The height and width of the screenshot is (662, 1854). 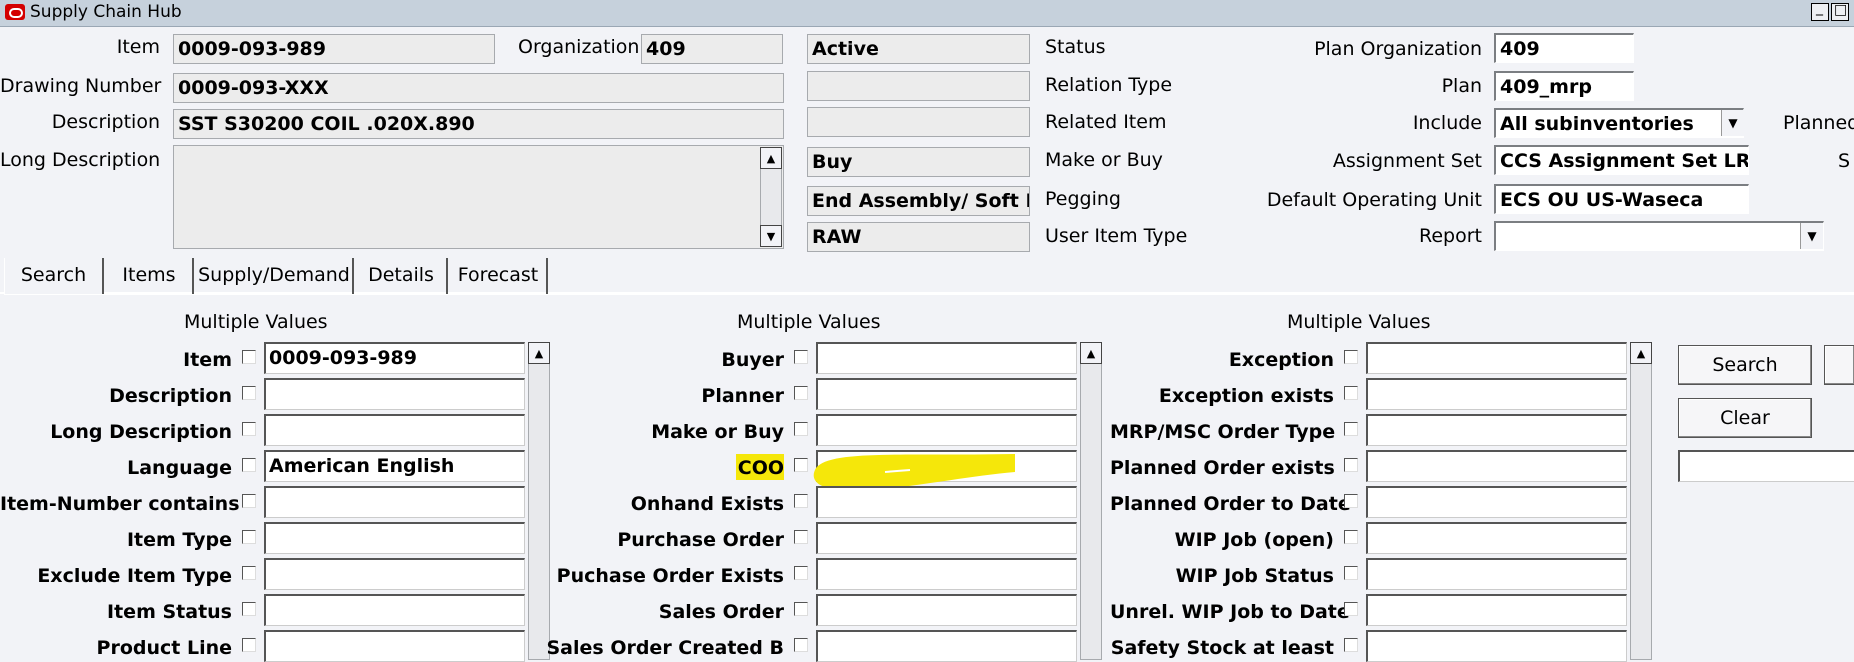 I want to click on user-item-type-field: RAW, so click(x=918, y=237).